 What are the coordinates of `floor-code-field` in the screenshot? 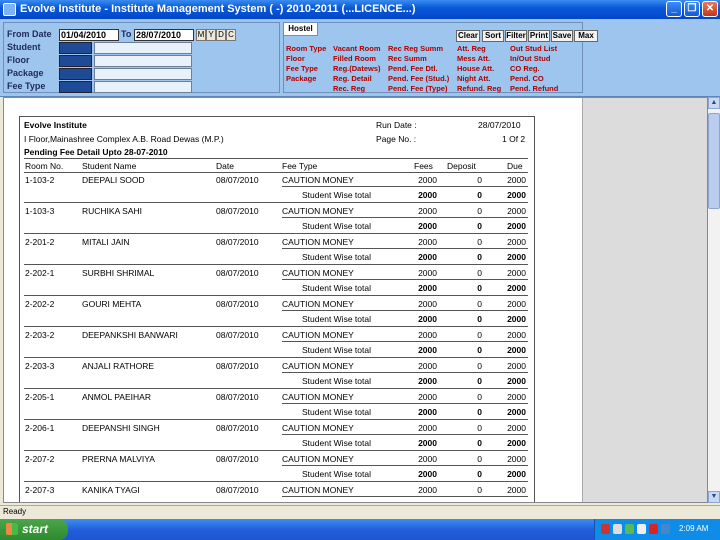 It's located at (75, 61).